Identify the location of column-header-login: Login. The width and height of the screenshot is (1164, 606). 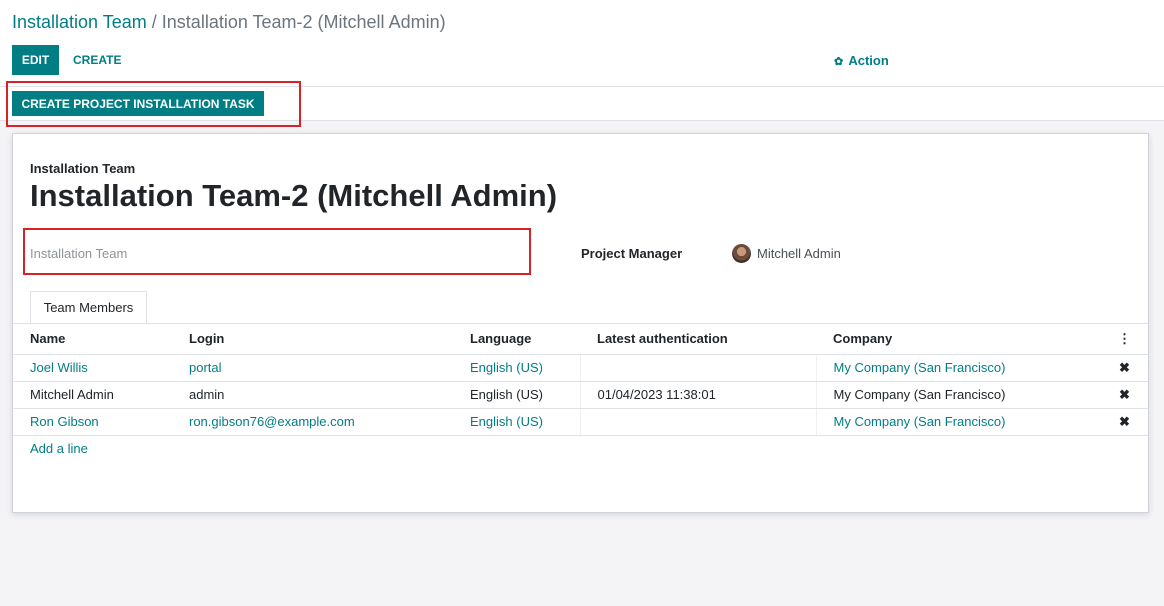
(312, 339).